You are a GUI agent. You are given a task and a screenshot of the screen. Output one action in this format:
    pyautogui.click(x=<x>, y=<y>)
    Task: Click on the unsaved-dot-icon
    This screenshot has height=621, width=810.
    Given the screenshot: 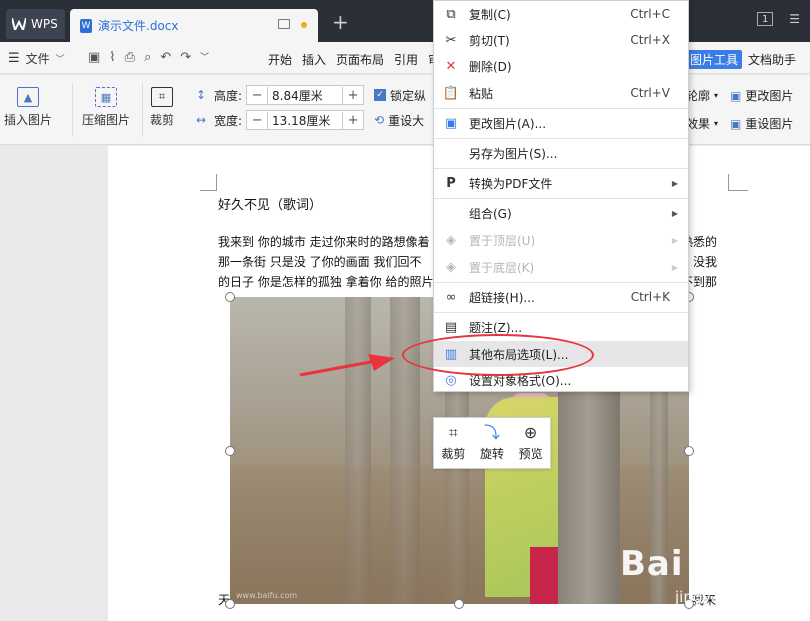 What is the action you would take?
    pyautogui.click(x=304, y=25)
    